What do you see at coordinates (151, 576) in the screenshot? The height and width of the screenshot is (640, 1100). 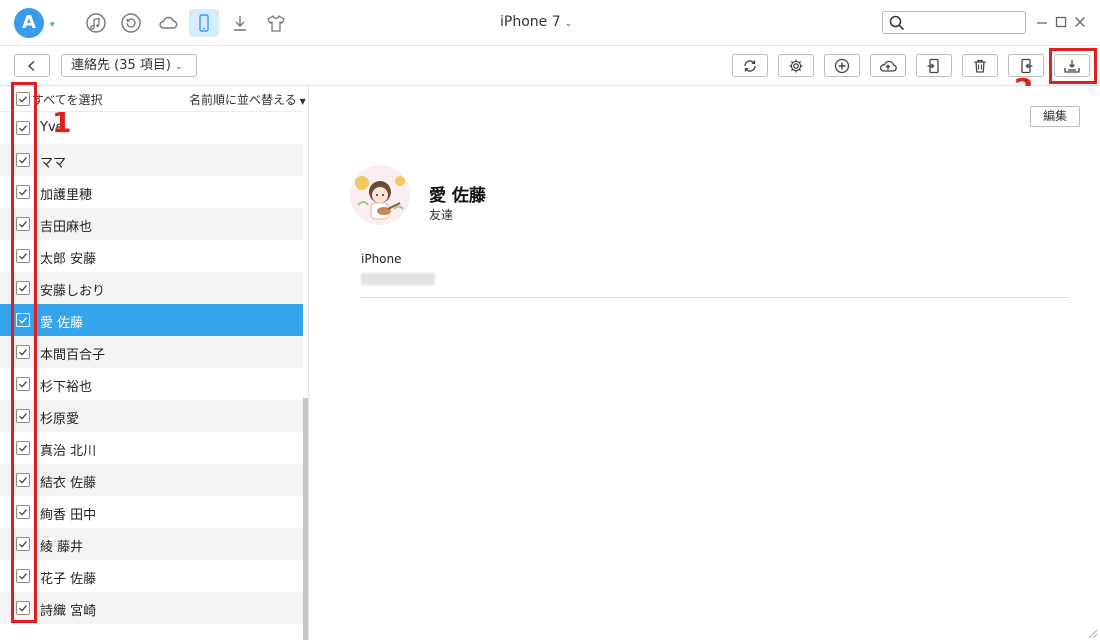 I see `list-item: 花子 佐藤` at bounding box center [151, 576].